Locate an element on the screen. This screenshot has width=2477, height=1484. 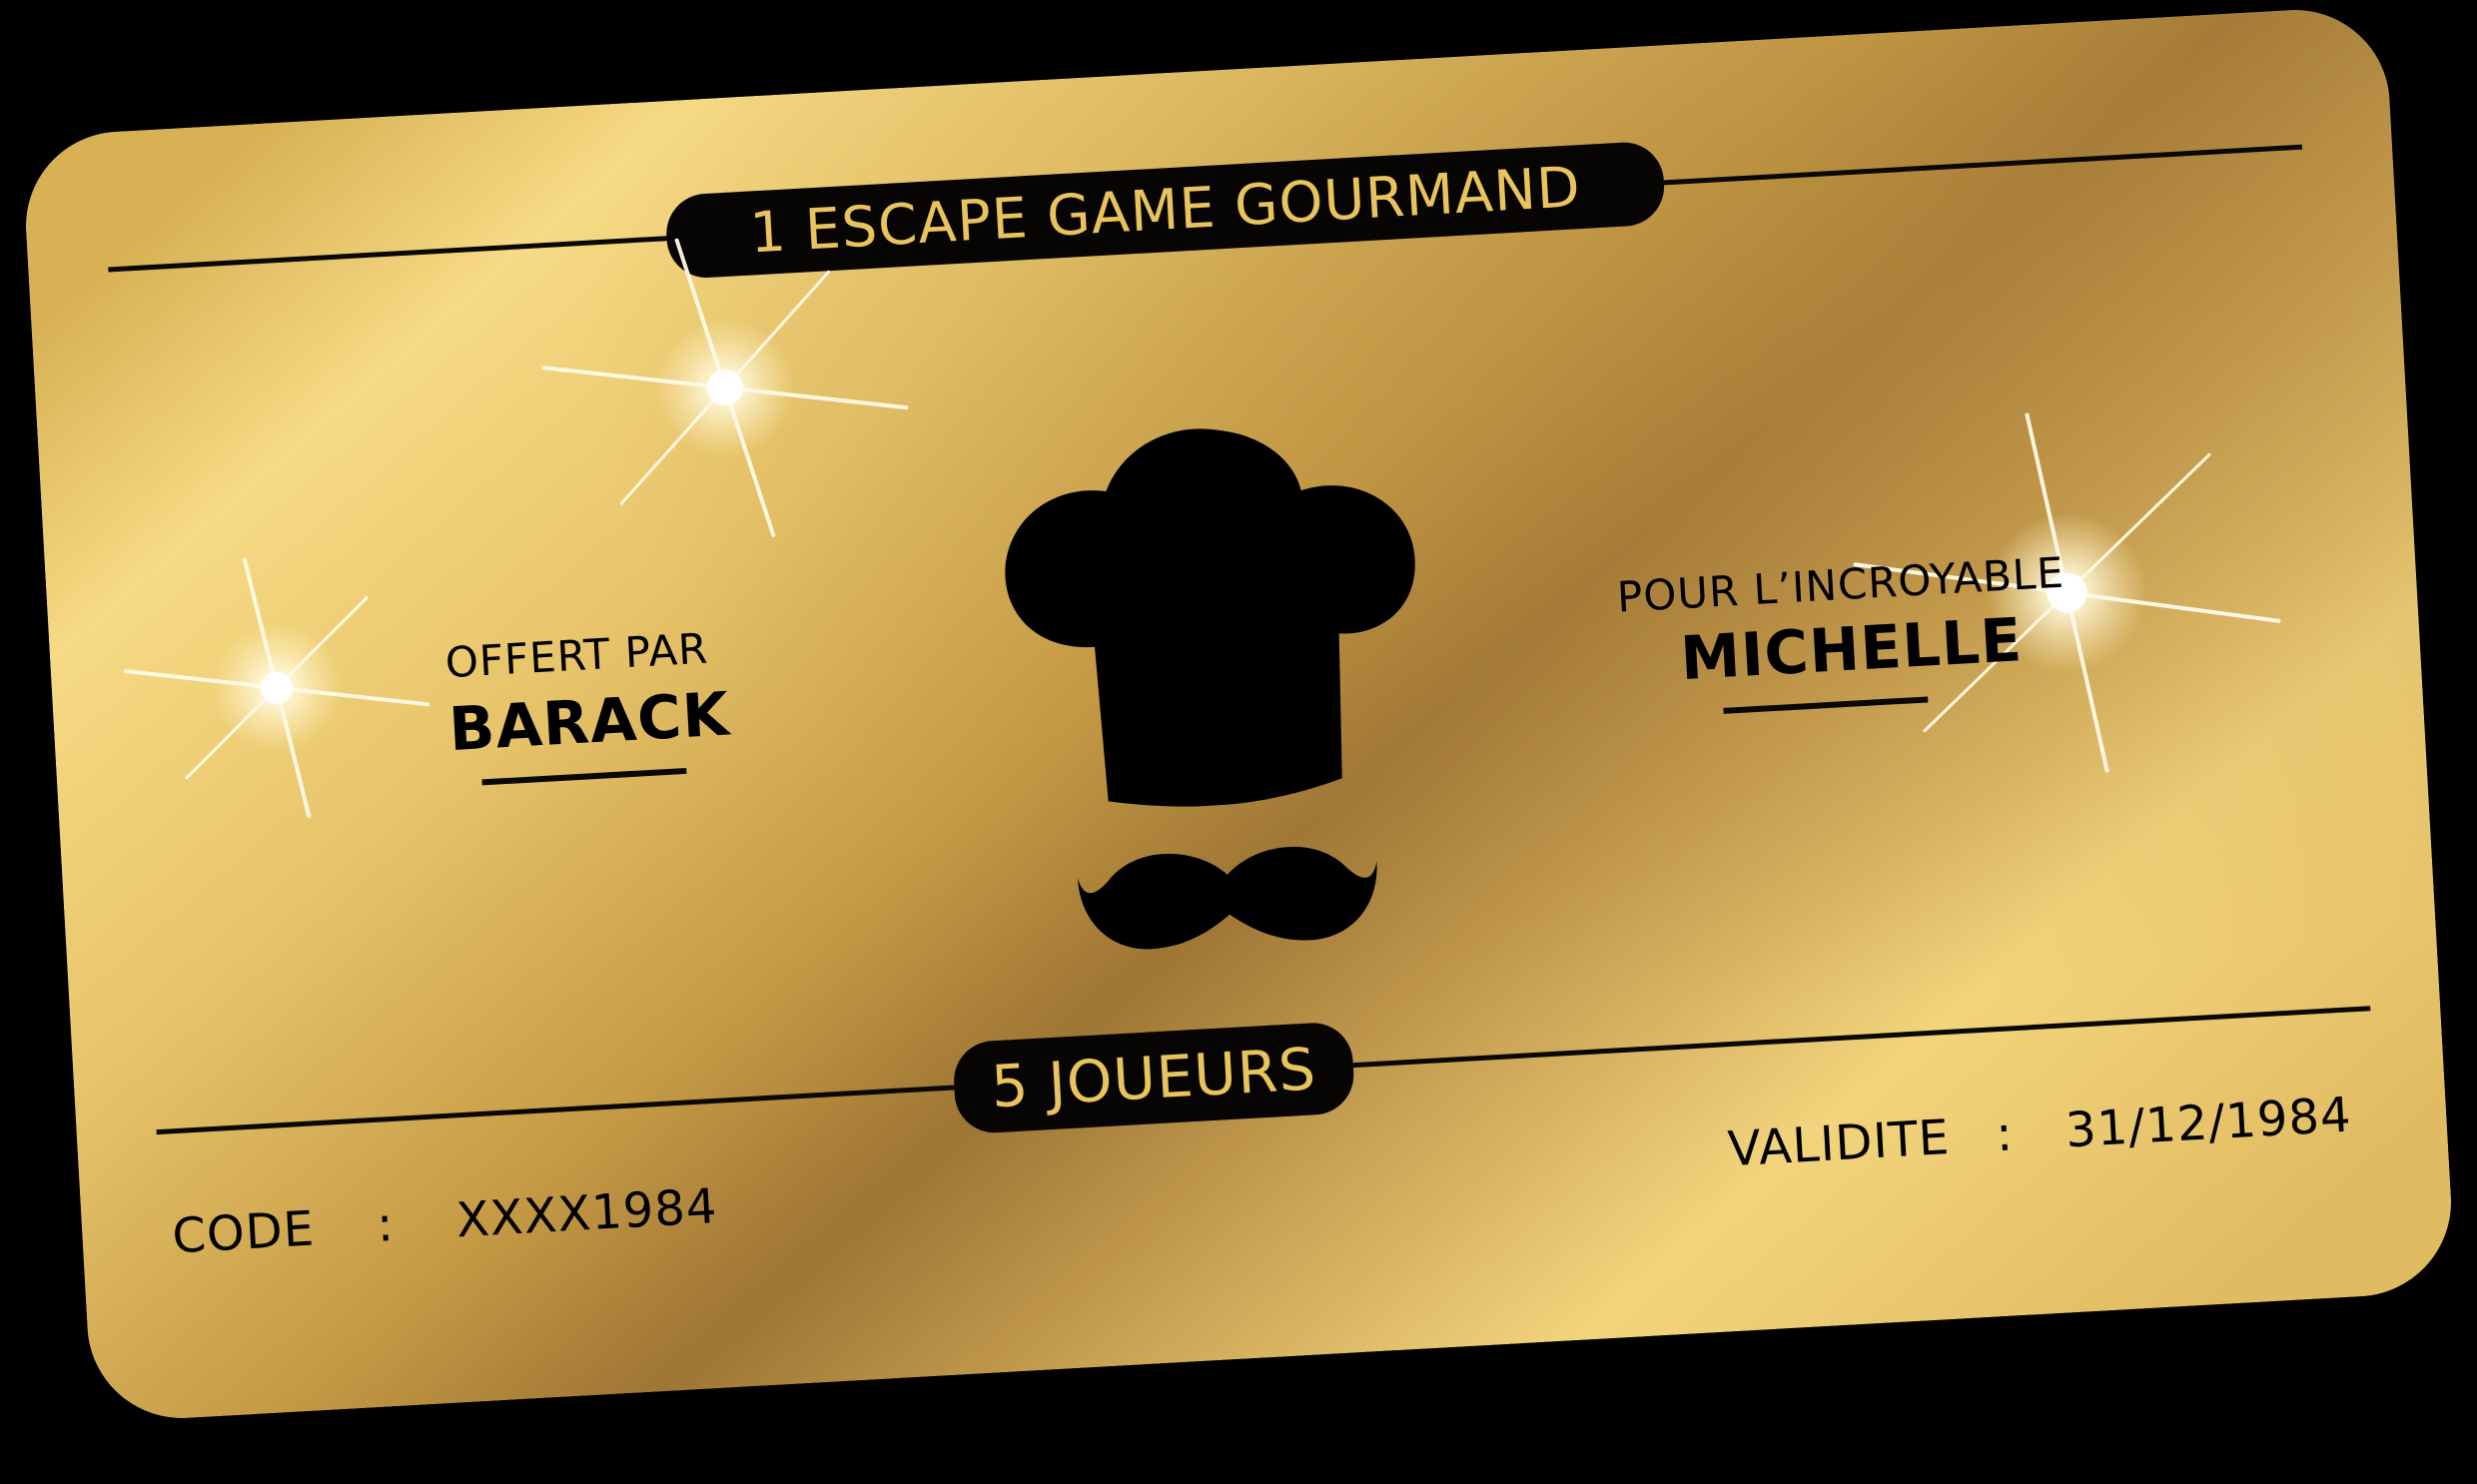
players-count: 5 JOUEURS is located at coordinates (1153, 1078).